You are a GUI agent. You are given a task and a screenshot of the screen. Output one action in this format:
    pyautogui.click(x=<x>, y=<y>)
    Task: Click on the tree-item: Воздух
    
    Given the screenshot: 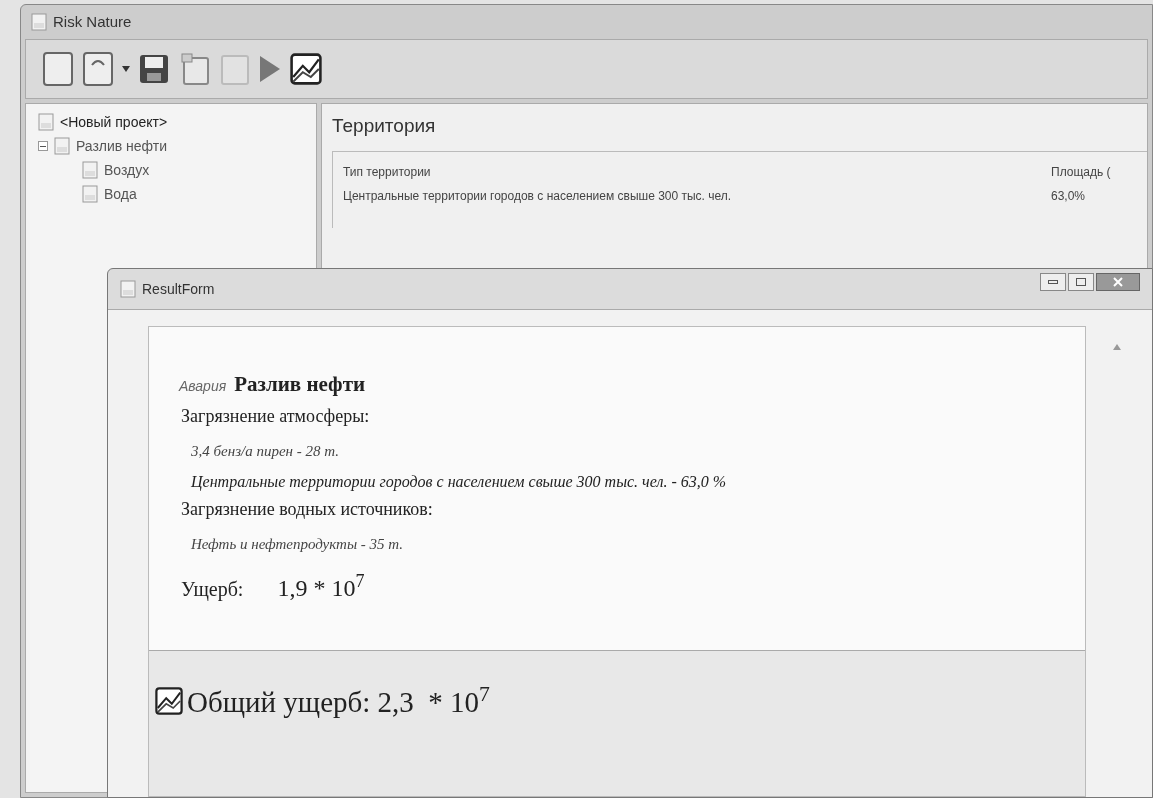 What is the action you would take?
    pyautogui.click(x=127, y=170)
    